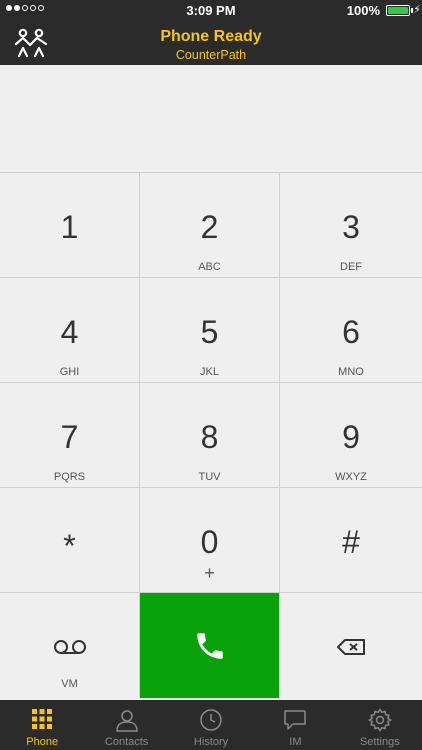 This screenshot has width=422, height=750. What do you see at coordinates (379, 742) in the screenshot?
I see `tab-label: Settings` at bounding box center [379, 742].